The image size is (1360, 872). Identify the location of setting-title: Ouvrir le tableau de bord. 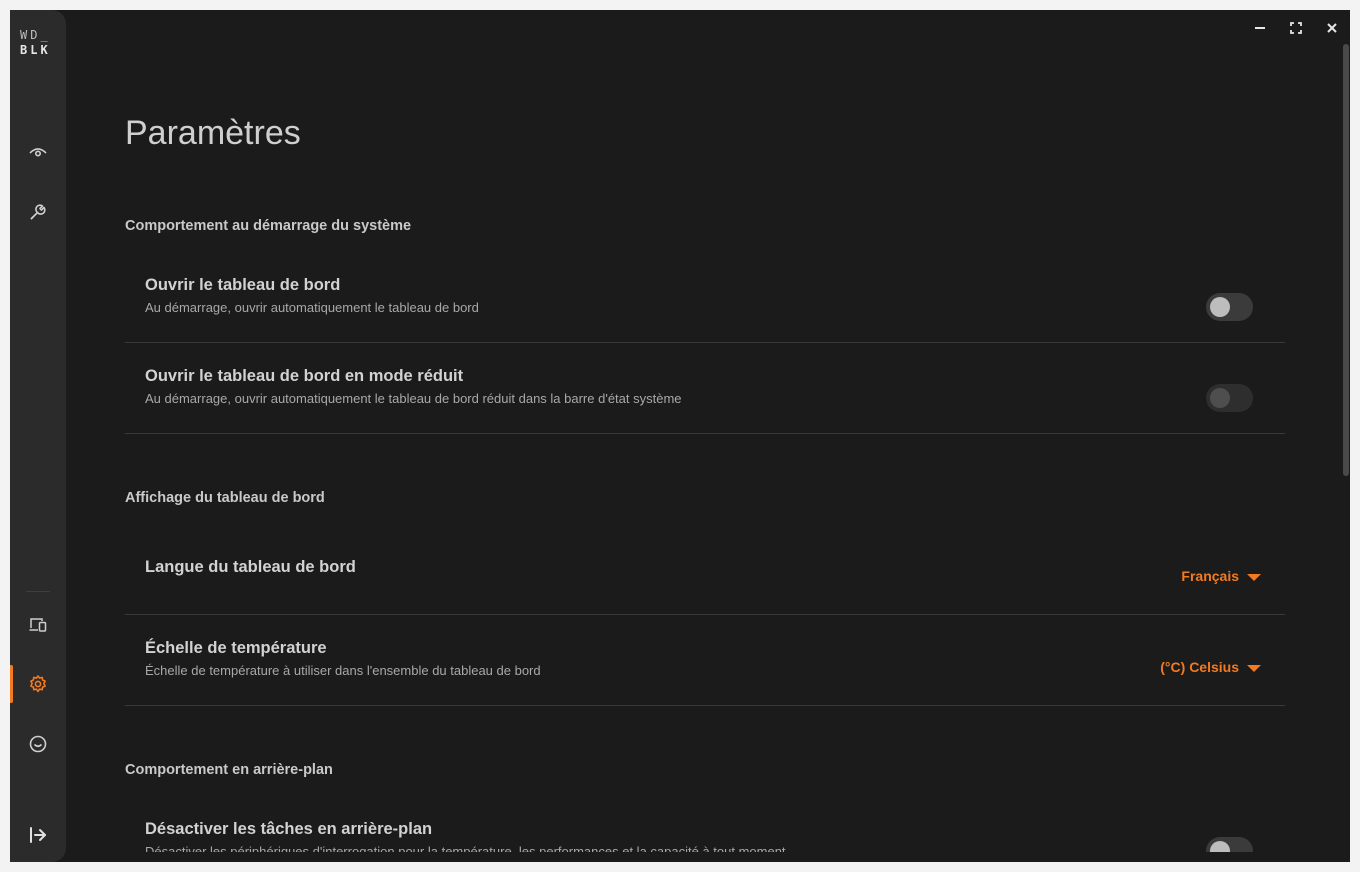
(243, 285).